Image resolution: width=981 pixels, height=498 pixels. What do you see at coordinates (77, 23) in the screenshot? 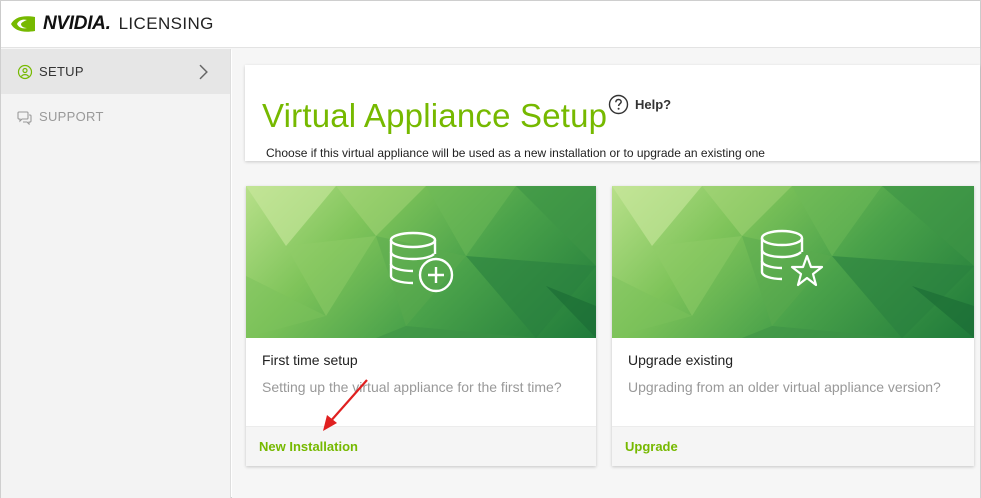
I see `brand-name: NVIDIA.` at bounding box center [77, 23].